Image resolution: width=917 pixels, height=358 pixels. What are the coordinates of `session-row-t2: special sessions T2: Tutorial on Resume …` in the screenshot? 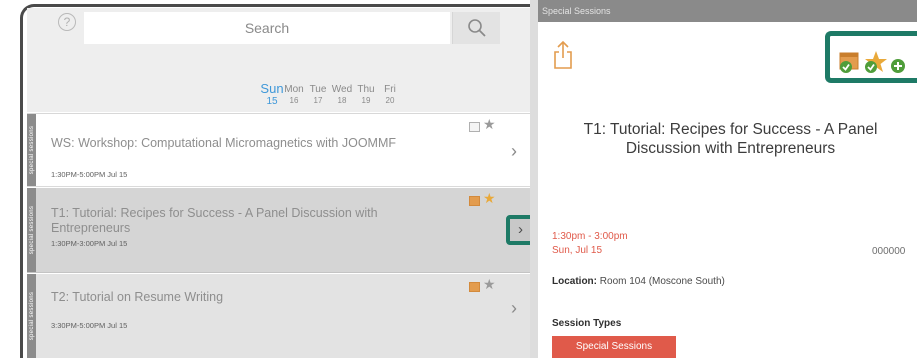 It's located at (279, 316).